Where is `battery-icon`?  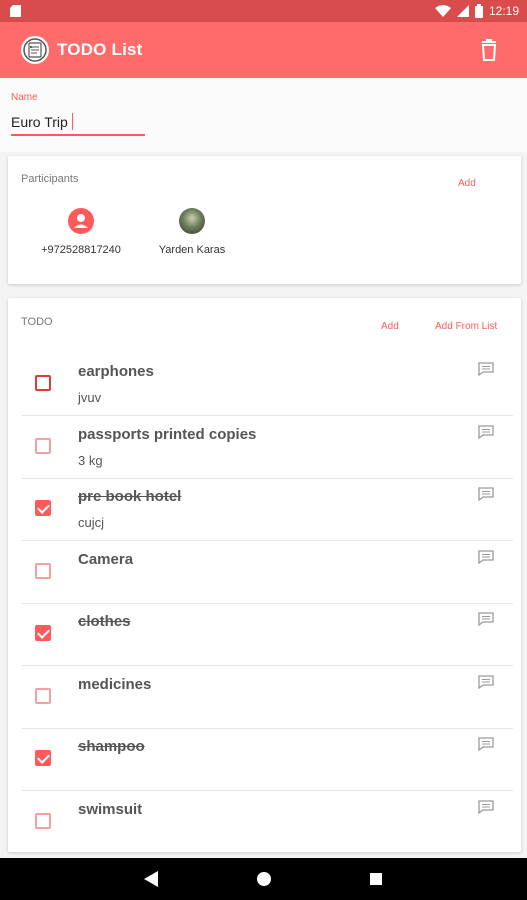
battery-icon is located at coordinates (478, 11).